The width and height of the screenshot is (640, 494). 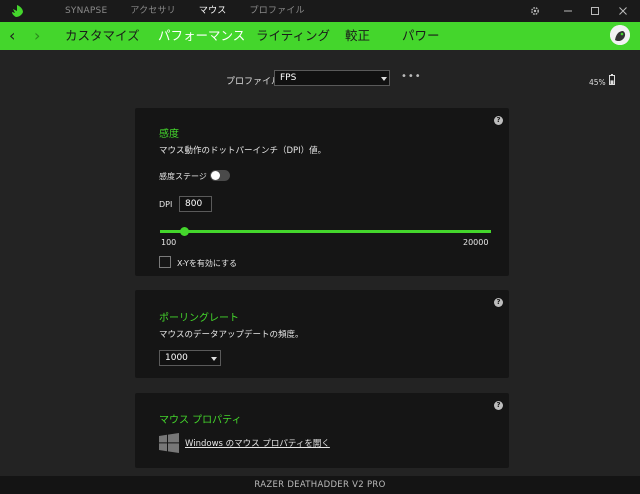 What do you see at coordinates (169, 134) in the screenshot?
I see `sensitivity-title: 感度` at bounding box center [169, 134].